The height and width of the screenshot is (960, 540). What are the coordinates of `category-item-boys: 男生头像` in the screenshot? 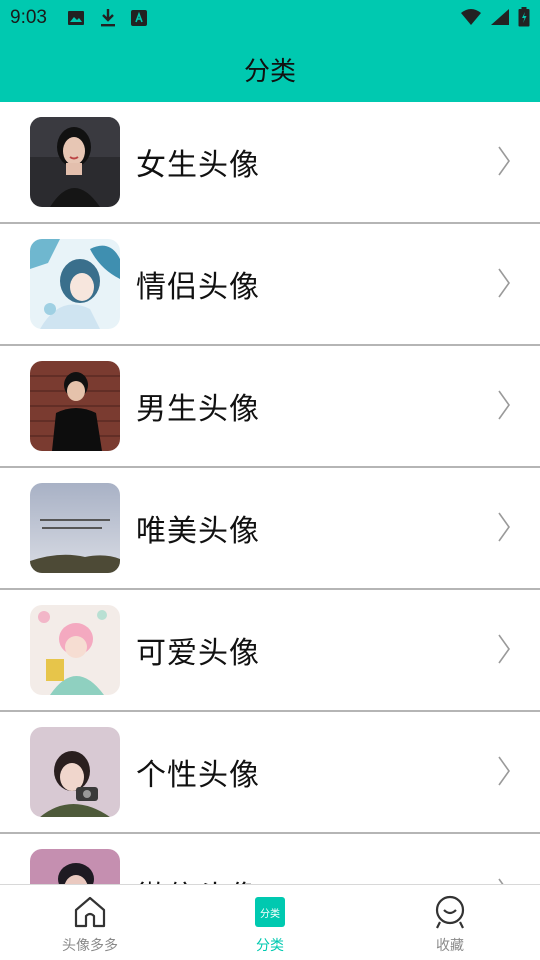 It's located at (270, 407).